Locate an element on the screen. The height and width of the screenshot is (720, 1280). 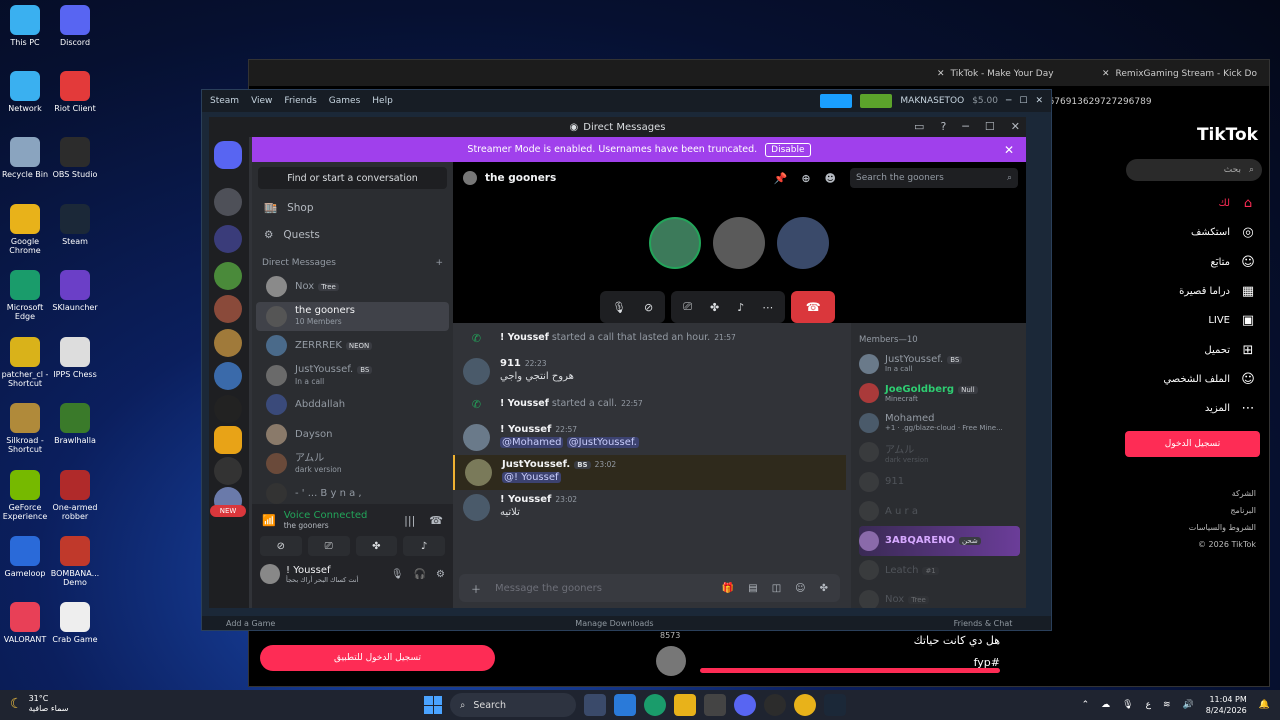
screen-share-button: ⎚ is located at coordinates (328, 546).